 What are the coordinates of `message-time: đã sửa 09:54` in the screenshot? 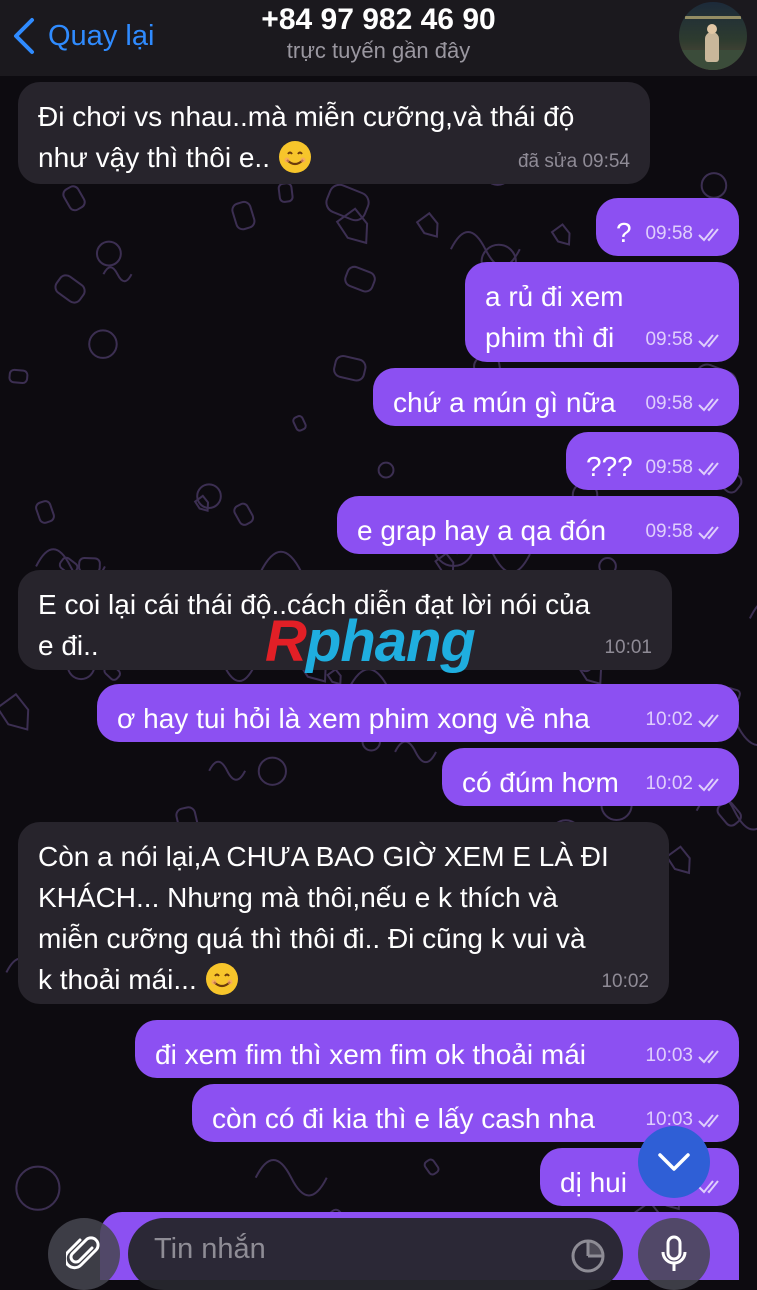 It's located at (573, 161).